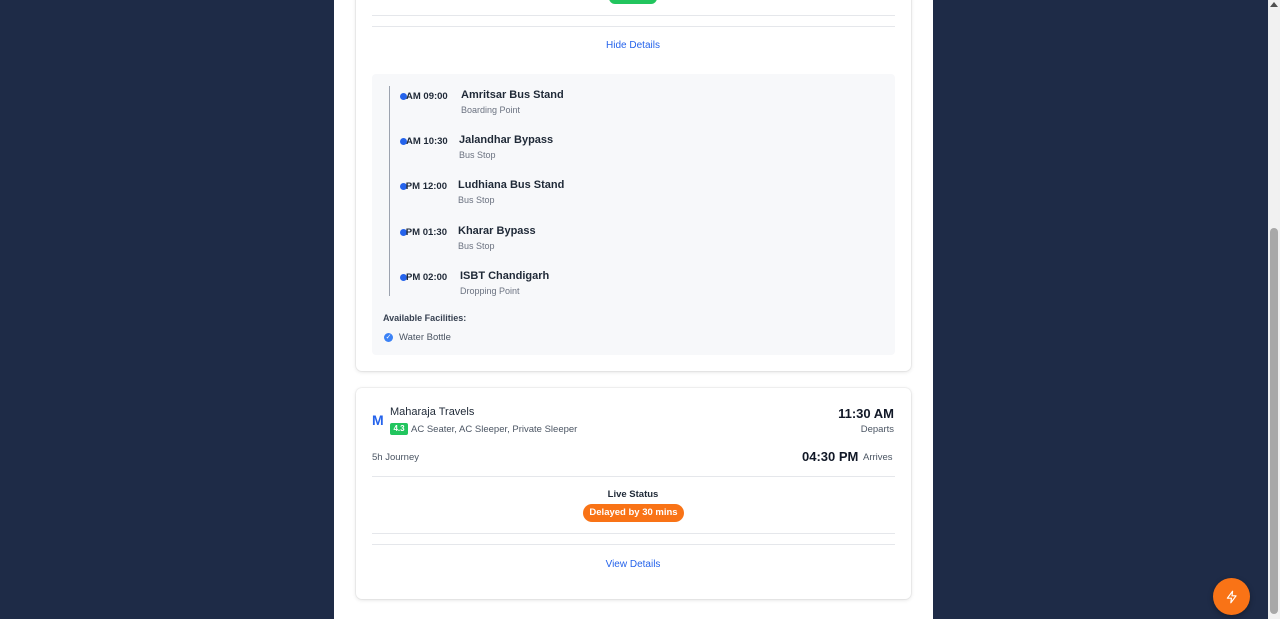 The image size is (1280, 619). Describe the element at coordinates (427, 96) in the screenshot. I see `stop-time: 09:00 AM` at that location.